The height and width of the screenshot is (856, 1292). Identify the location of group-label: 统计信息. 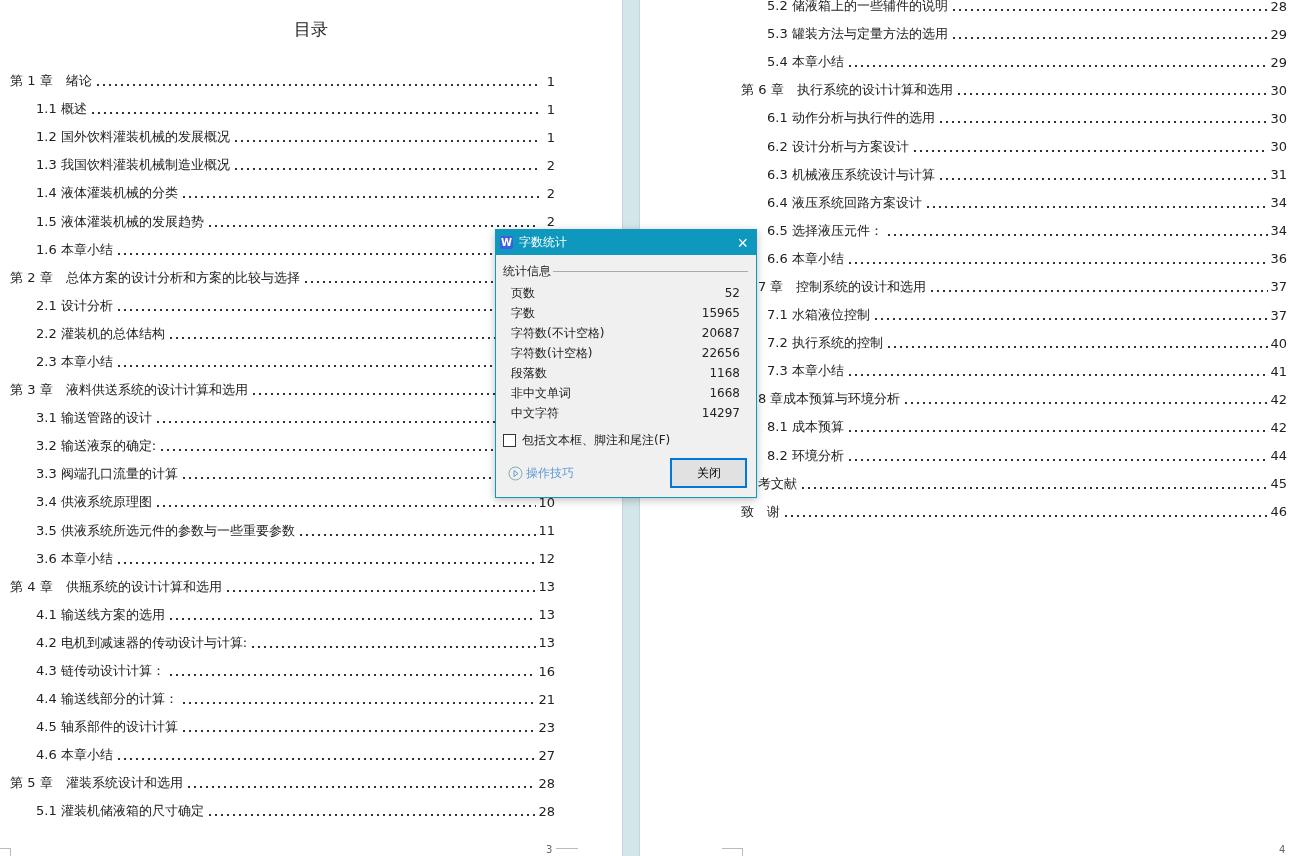
(527, 271).